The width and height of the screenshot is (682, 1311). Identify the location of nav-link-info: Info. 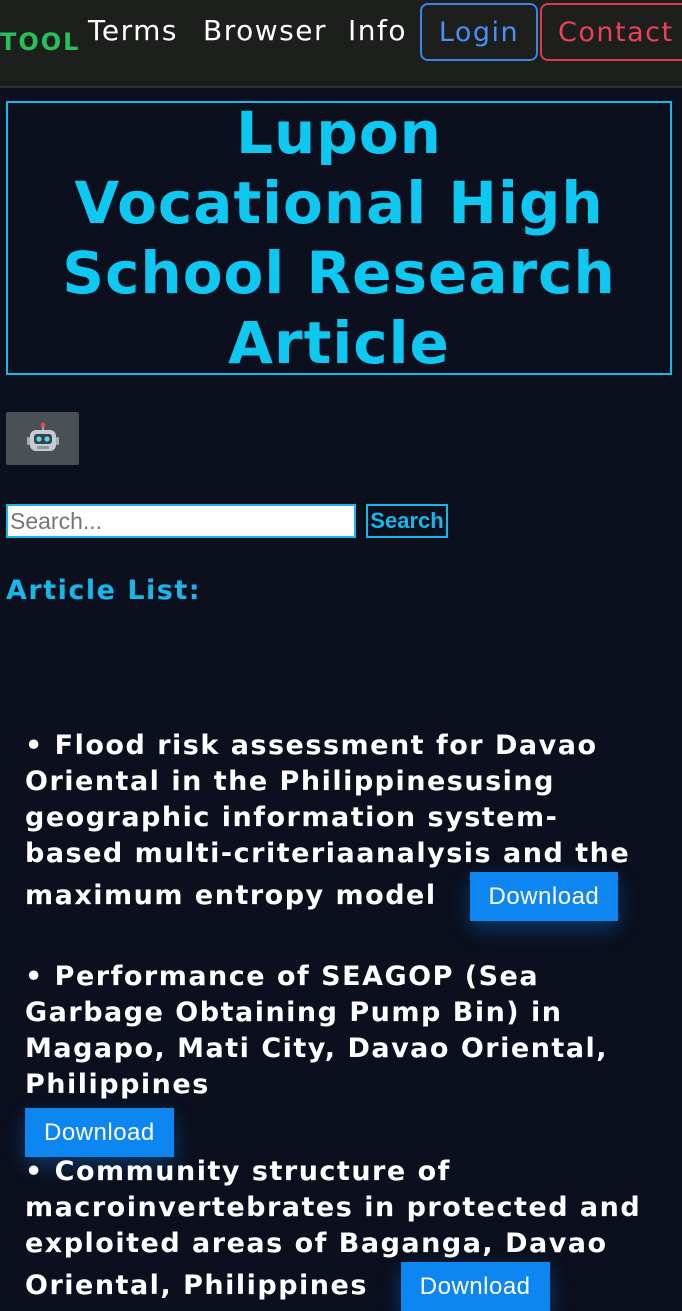
(377, 30).